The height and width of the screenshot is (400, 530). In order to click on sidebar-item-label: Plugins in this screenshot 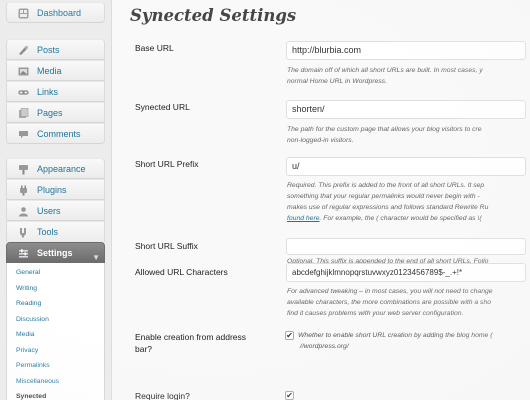, I will do `click(52, 190)`.